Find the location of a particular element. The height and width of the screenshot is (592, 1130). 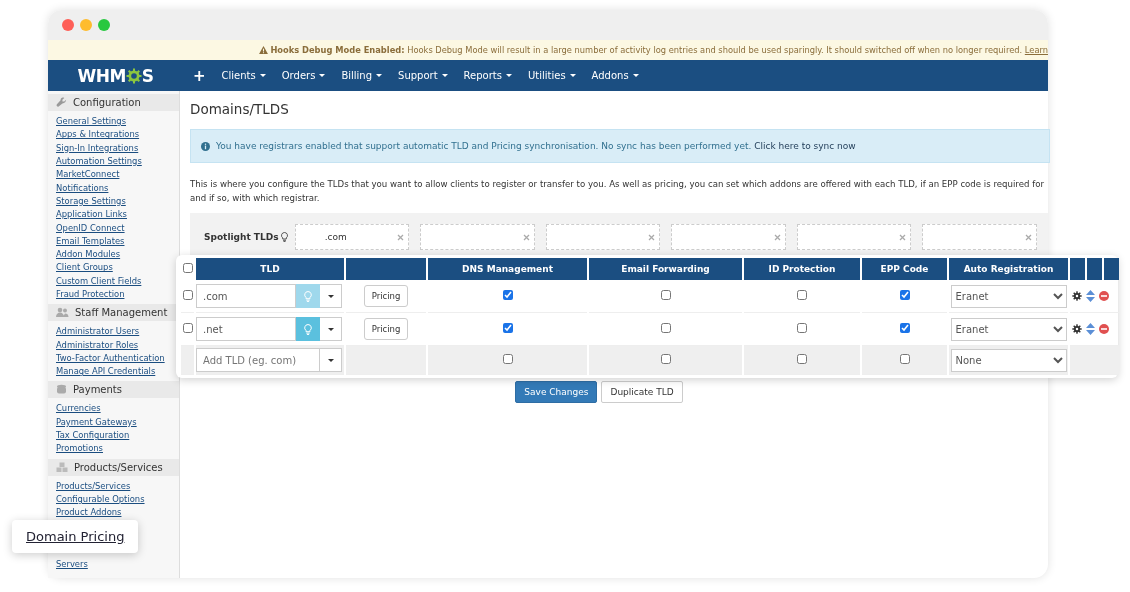

sidebar-link: Administrator Users is located at coordinates (98, 332).